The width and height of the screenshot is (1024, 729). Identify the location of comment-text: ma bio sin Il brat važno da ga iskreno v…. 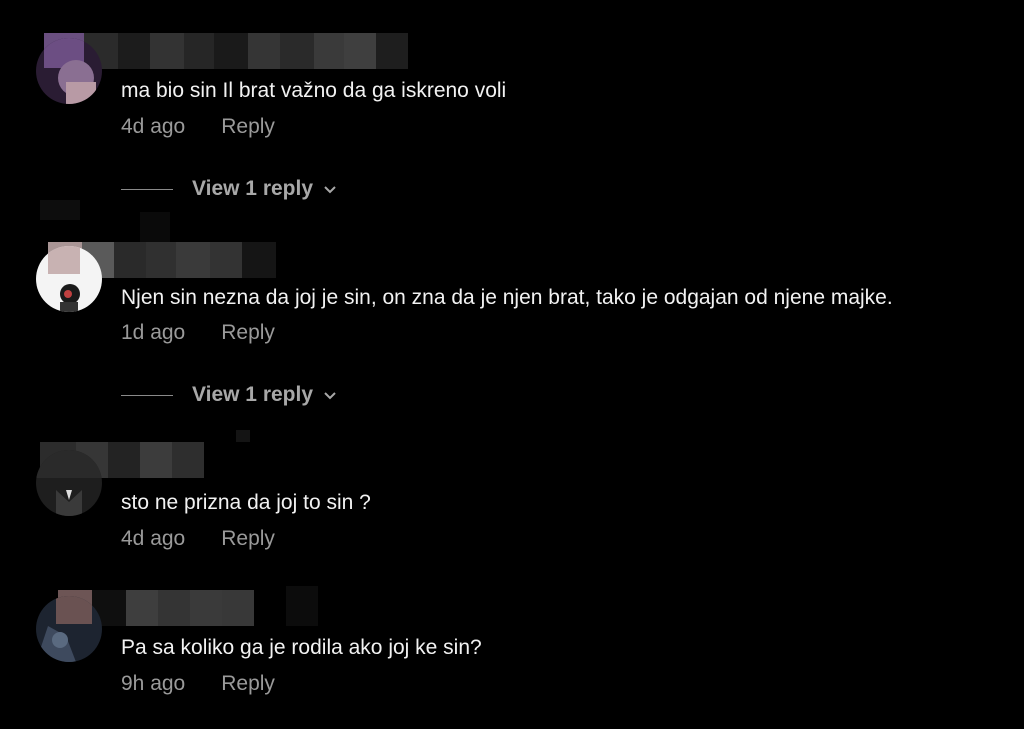
(314, 90).